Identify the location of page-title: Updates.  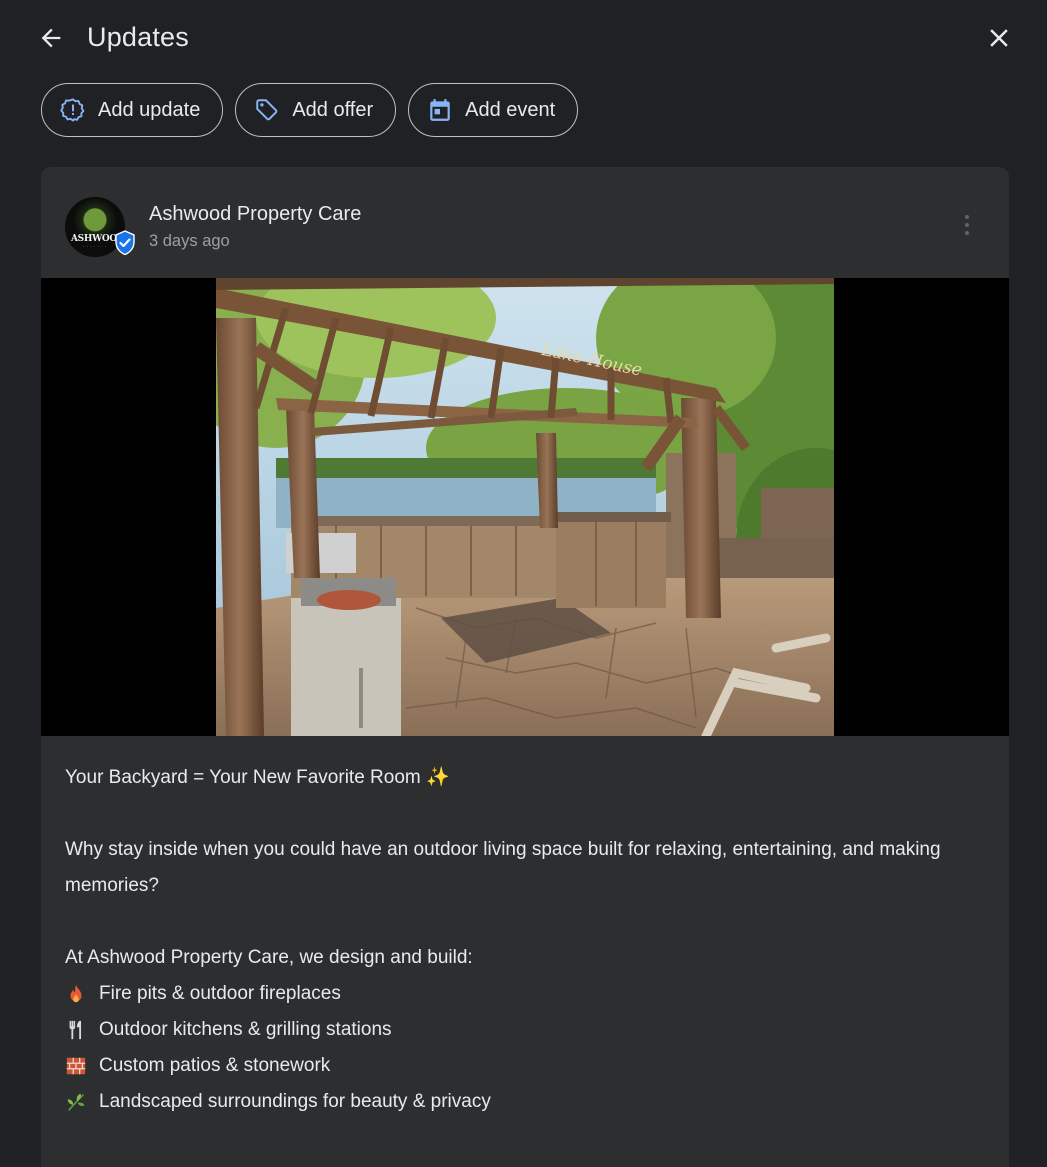
(138, 37).